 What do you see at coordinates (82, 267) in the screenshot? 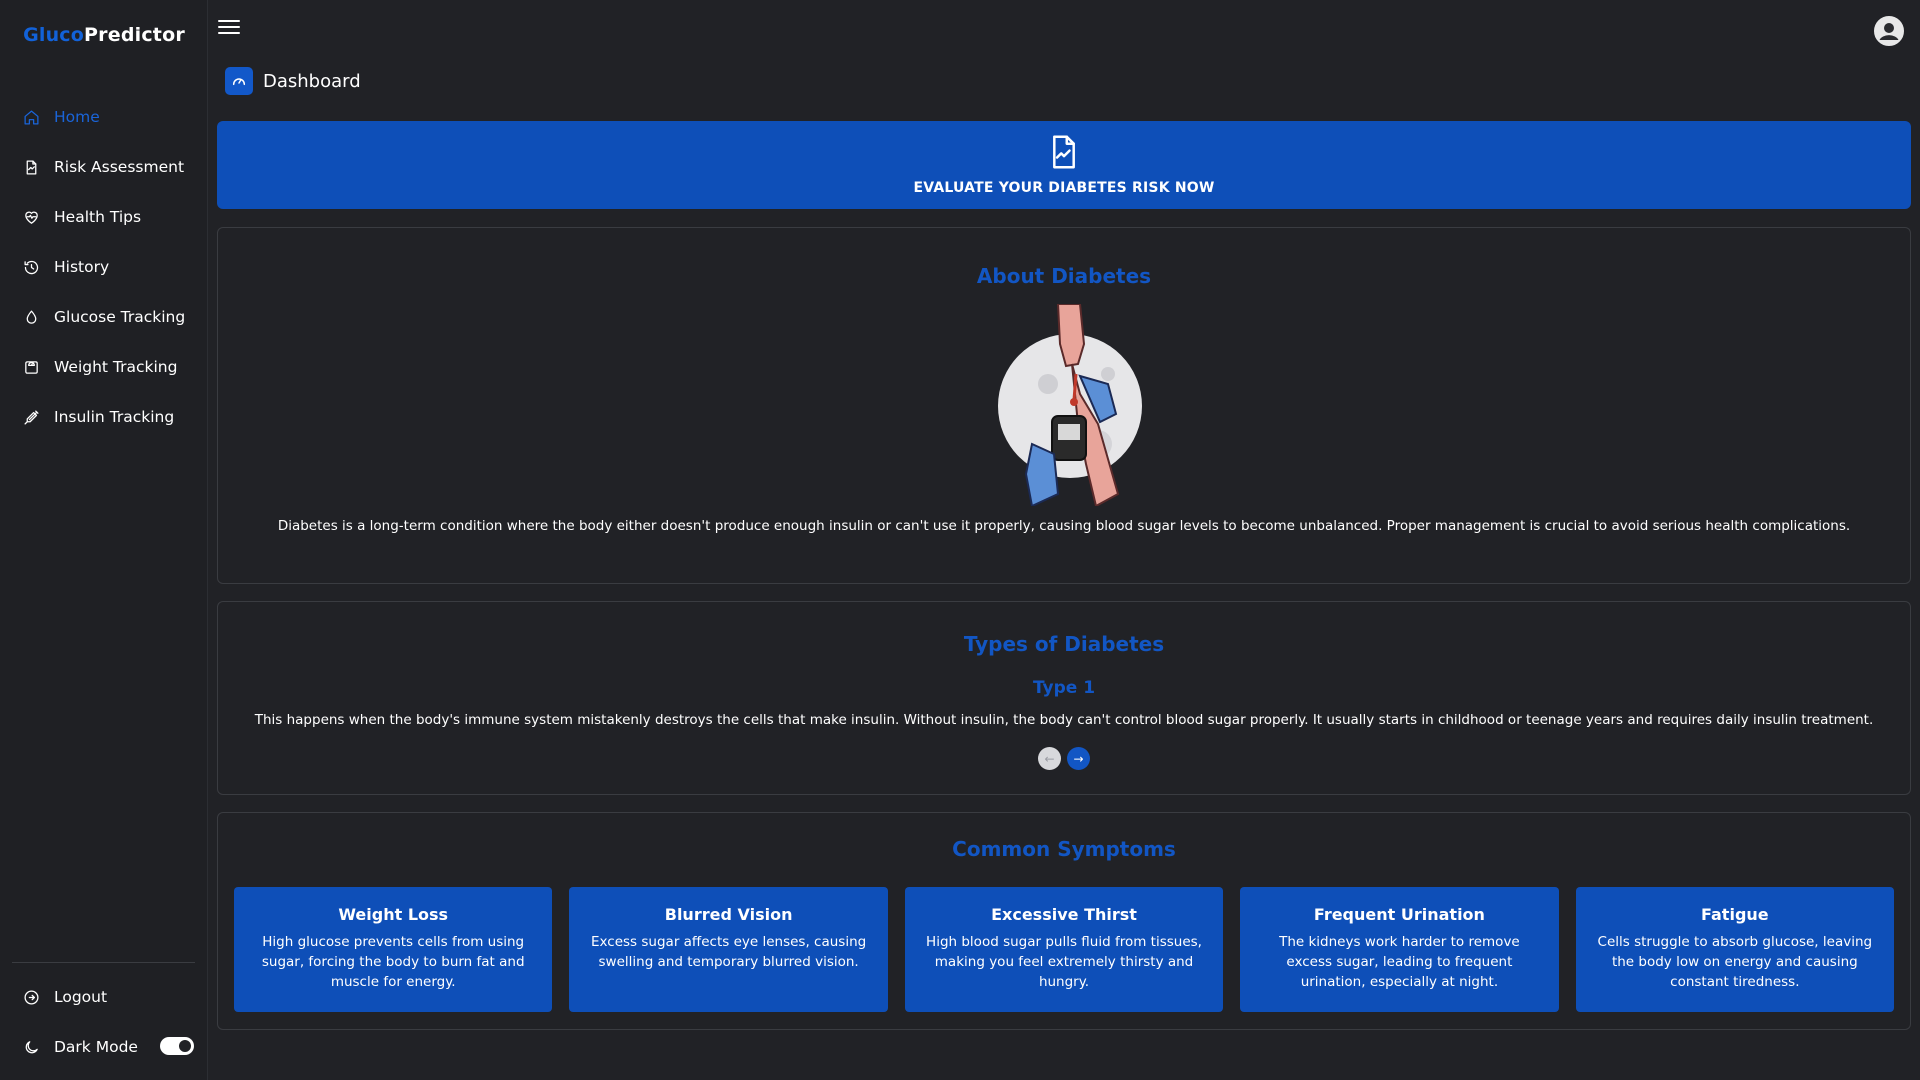
I see `sidebar-item-label: History` at bounding box center [82, 267].